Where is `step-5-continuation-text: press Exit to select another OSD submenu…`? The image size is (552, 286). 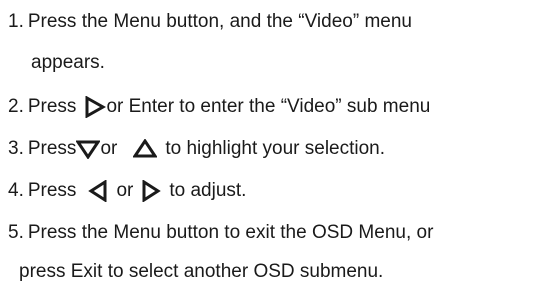 step-5-continuation-text: press Exit to select another OSD submenu… is located at coordinates (201, 271).